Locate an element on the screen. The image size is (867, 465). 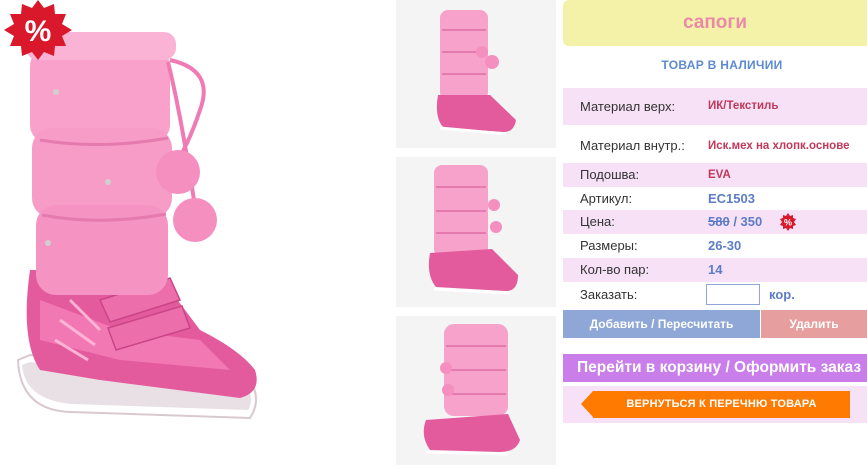
discount-percent-text: % is located at coordinates (788, 223).